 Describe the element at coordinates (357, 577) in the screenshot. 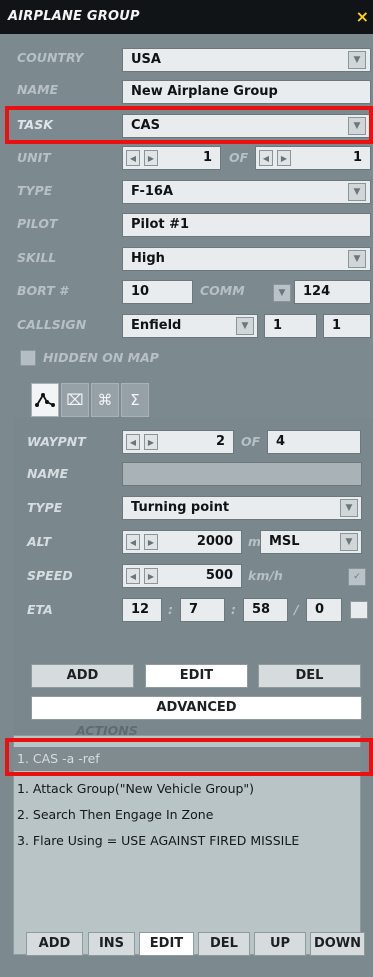

I see `check-icon: ✓` at that location.